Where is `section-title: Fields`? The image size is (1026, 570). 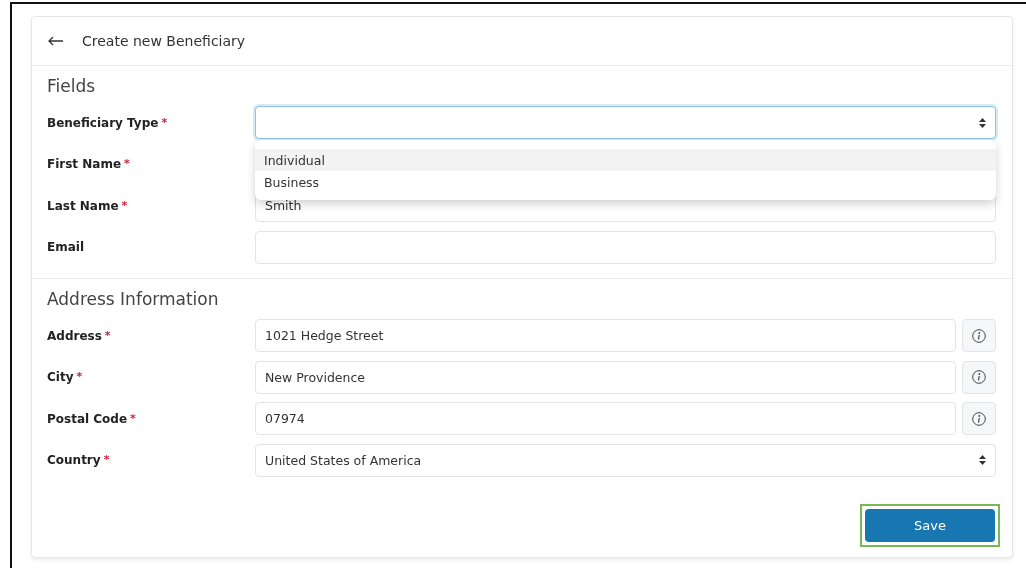 section-title: Fields is located at coordinates (72, 86).